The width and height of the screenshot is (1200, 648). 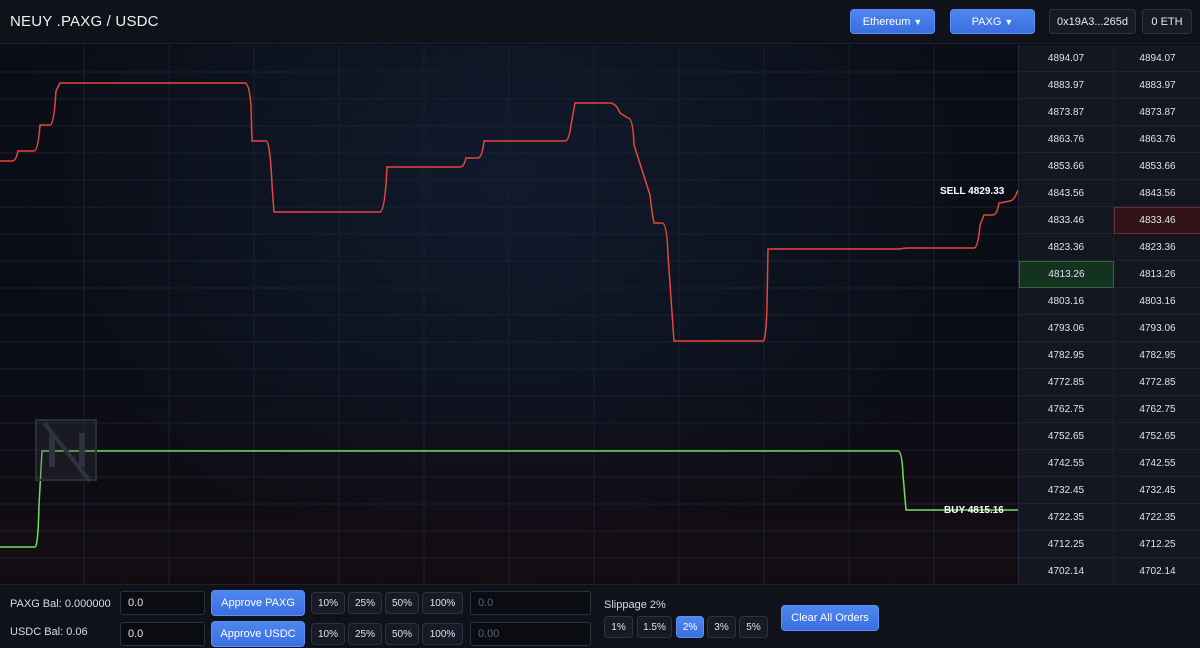 I want to click on sell-price-cell: 4762.75, so click(x=1157, y=409).